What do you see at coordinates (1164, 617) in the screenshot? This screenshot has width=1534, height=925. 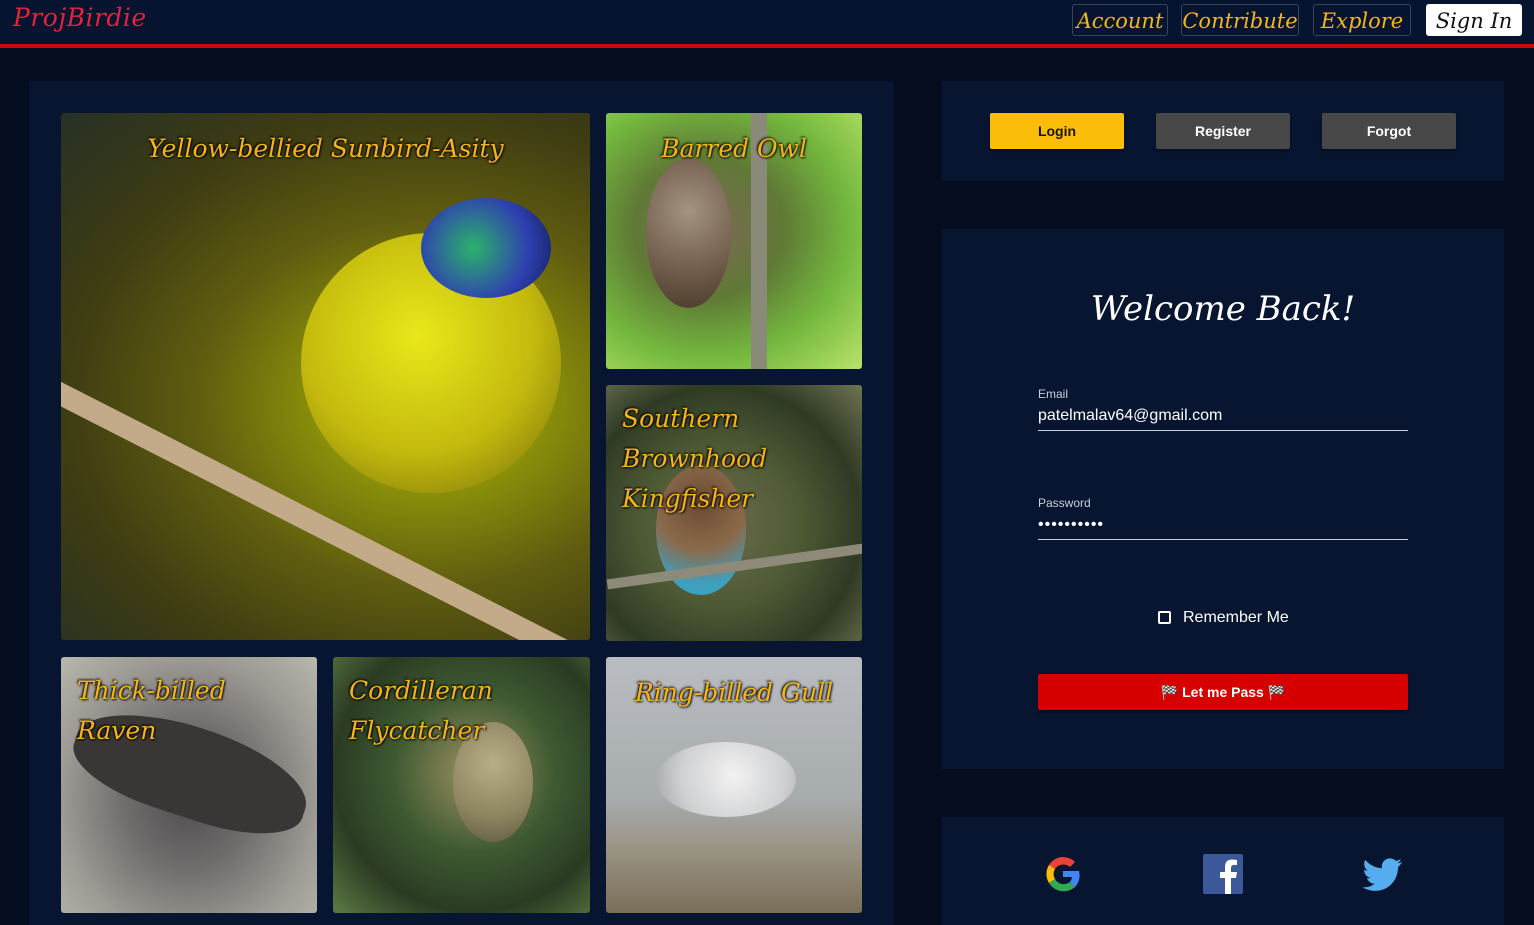 I see `checkbox-icon` at bounding box center [1164, 617].